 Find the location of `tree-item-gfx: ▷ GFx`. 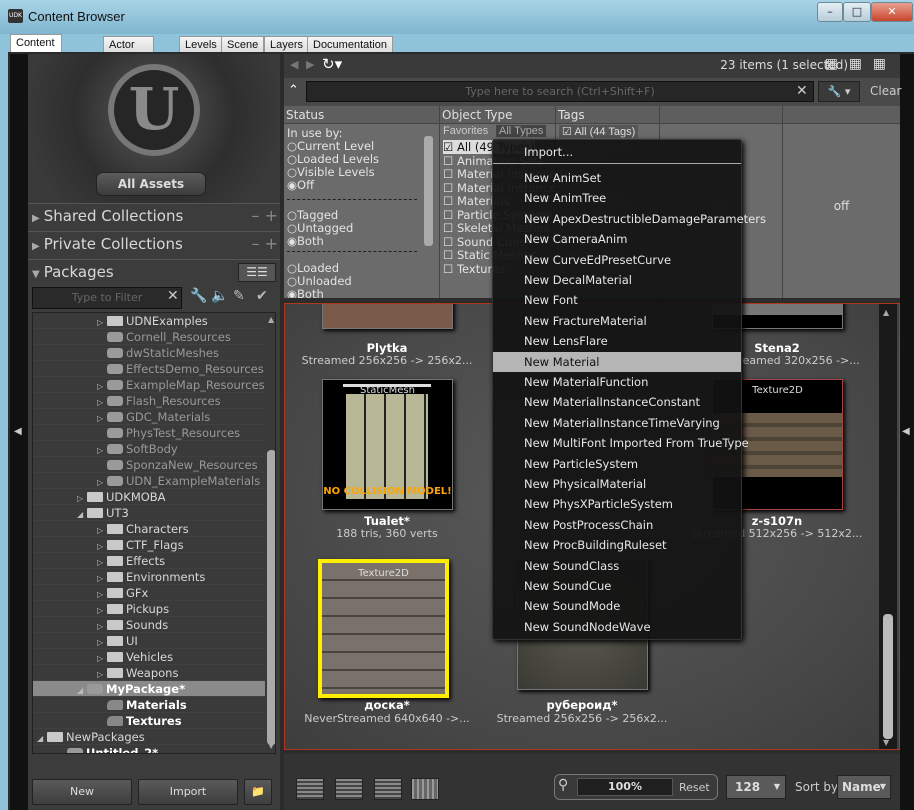

tree-item-gfx: ▷ GFx is located at coordinates (149, 593).